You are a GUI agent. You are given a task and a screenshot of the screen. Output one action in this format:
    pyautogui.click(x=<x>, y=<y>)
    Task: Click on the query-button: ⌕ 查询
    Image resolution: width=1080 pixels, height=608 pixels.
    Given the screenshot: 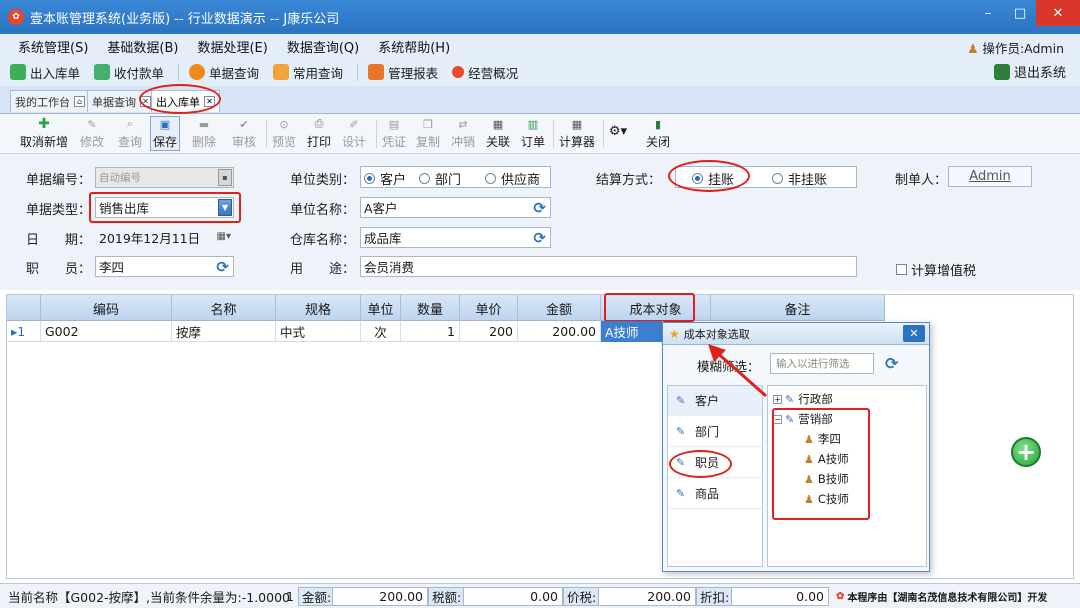 What is the action you would take?
    pyautogui.click(x=130, y=133)
    